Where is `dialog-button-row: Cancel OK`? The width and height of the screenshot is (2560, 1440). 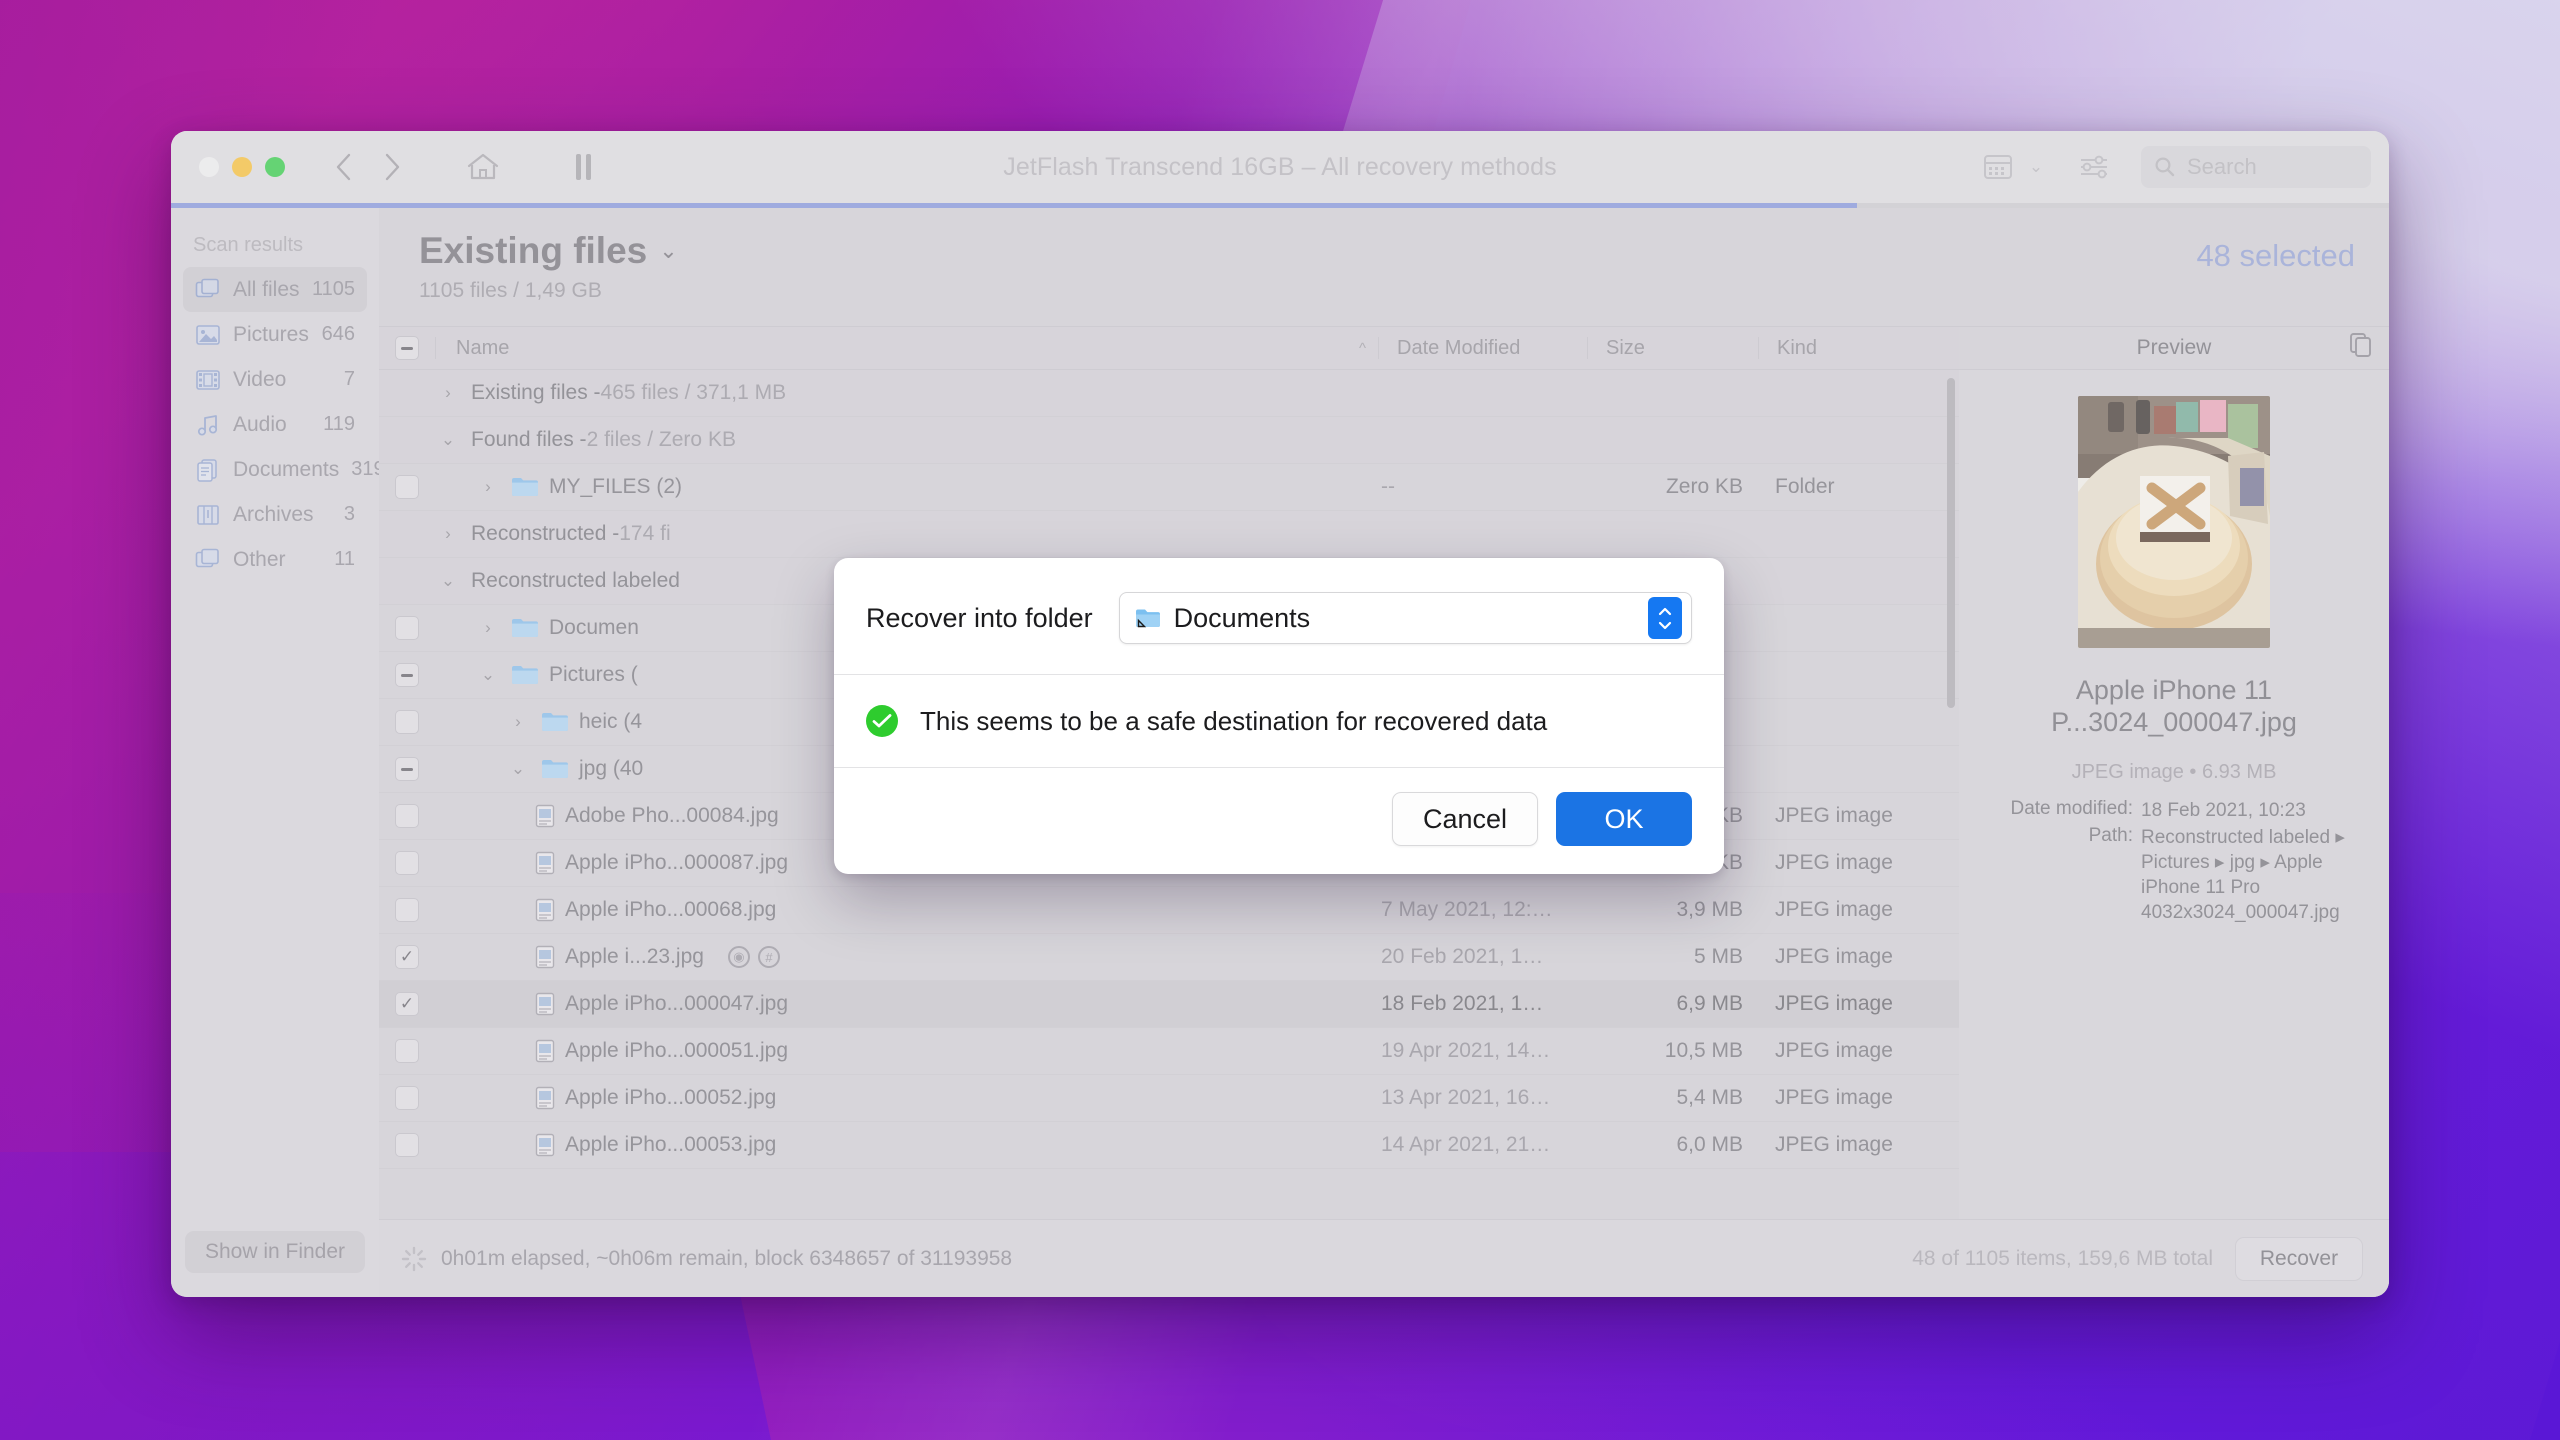
dialog-button-row: Cancel OK is located at coordinates (1279, 821).